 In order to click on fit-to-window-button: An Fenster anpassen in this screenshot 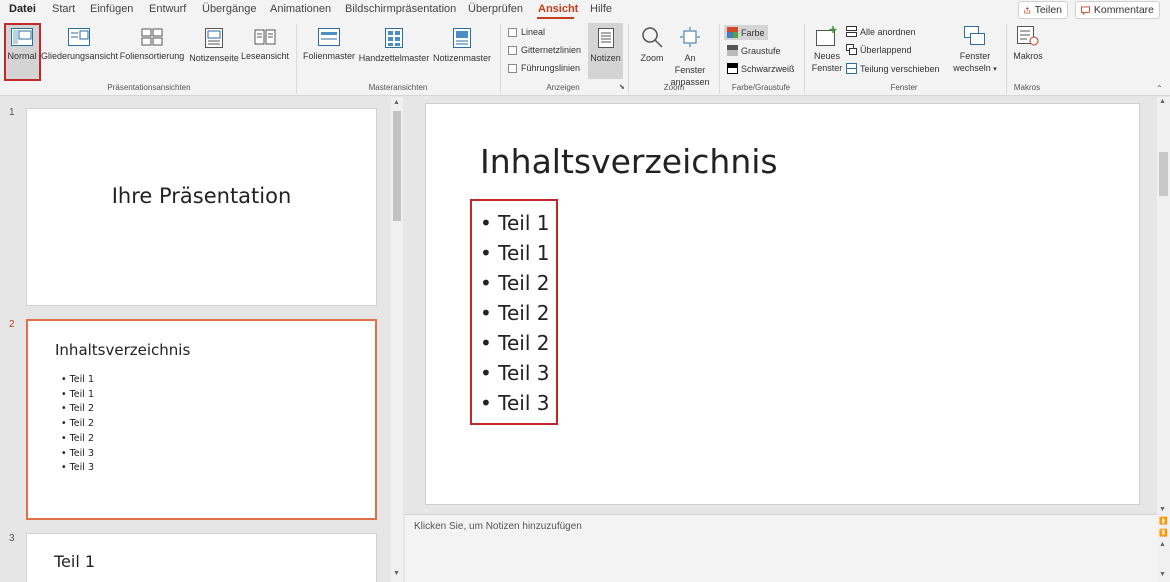, I will do `click(690, 57)`.